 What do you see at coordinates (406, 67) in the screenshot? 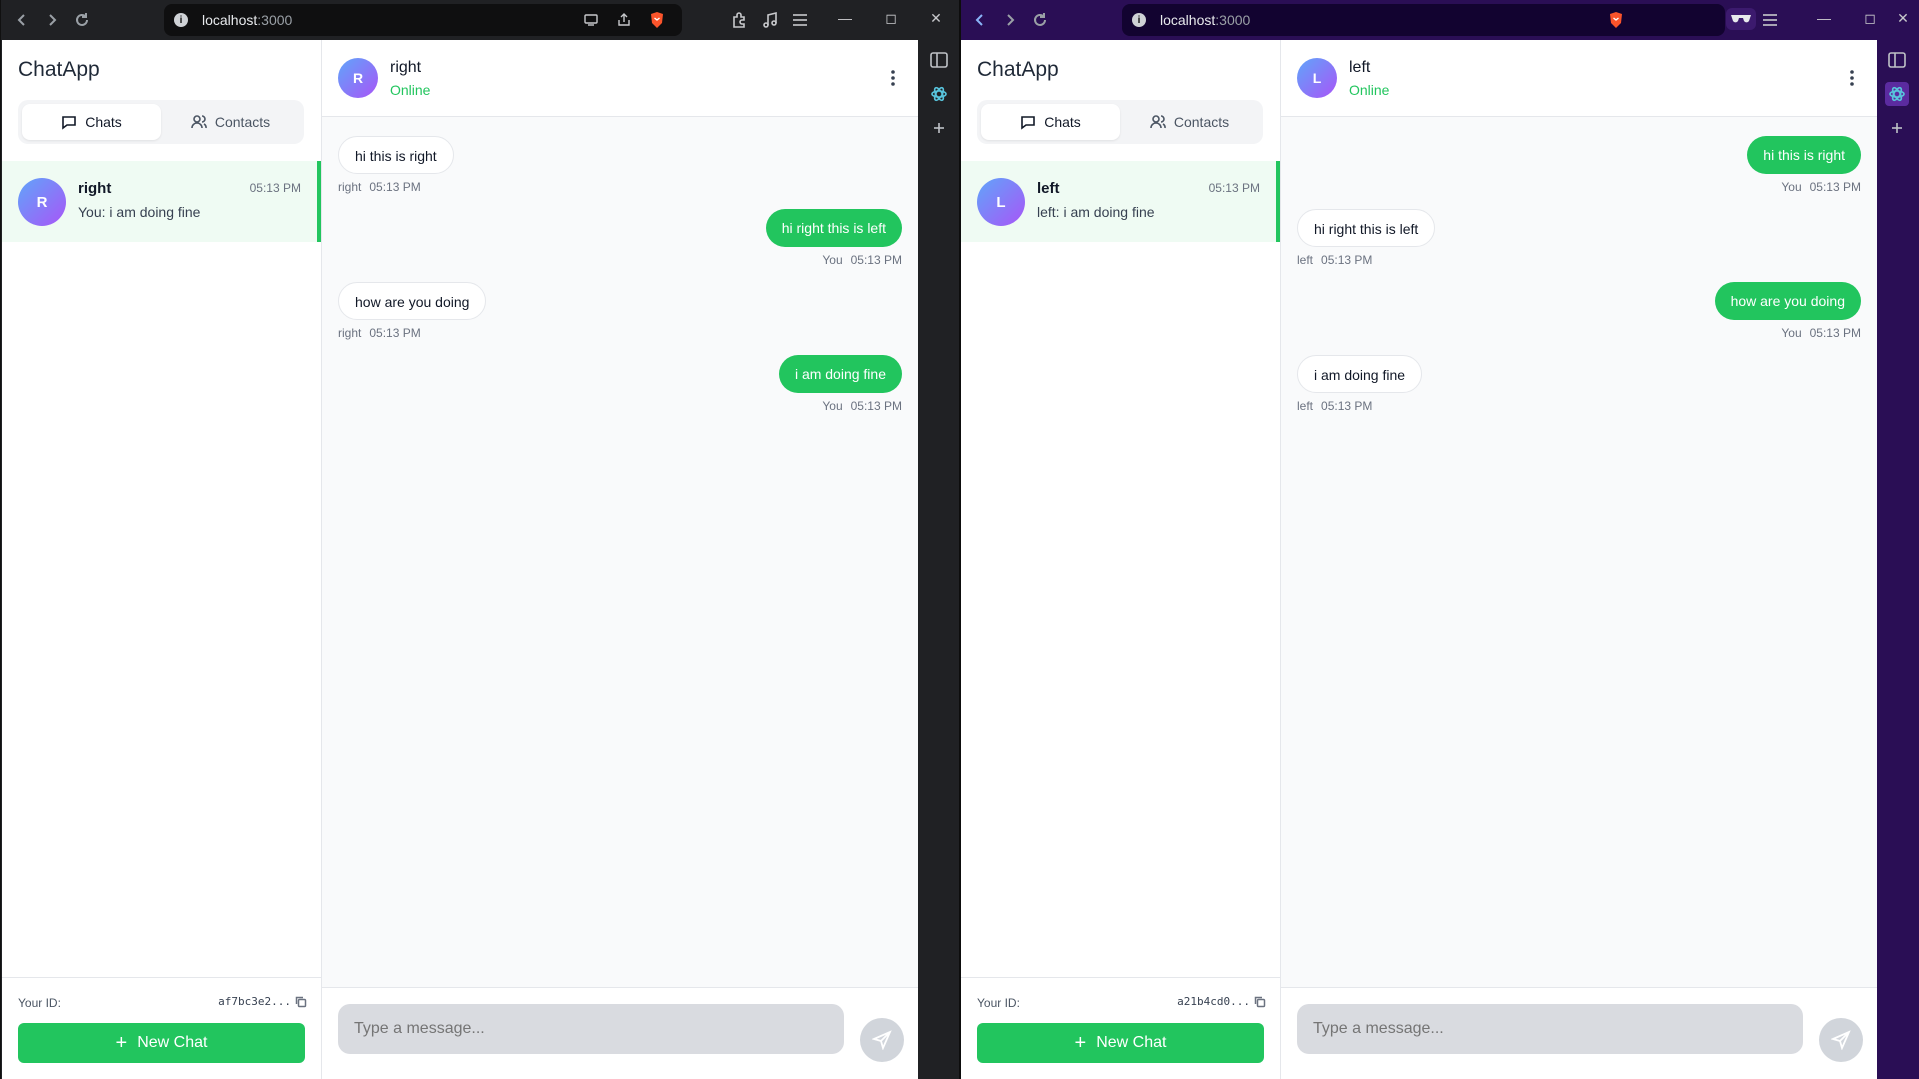
I see `contact-name: right` at bounding box center [406, 67].